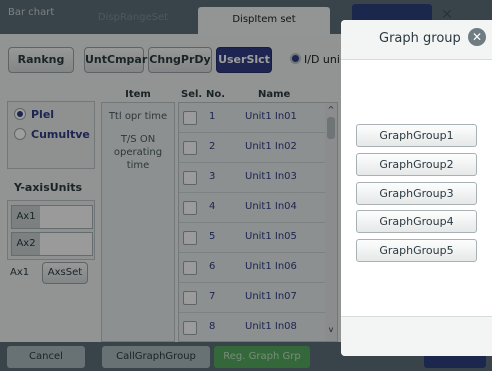 Image resolution: width=492 pixels, height=371 pixels. I want to click on graph-group-3-button: GraphGroup3, so click(416, 193).